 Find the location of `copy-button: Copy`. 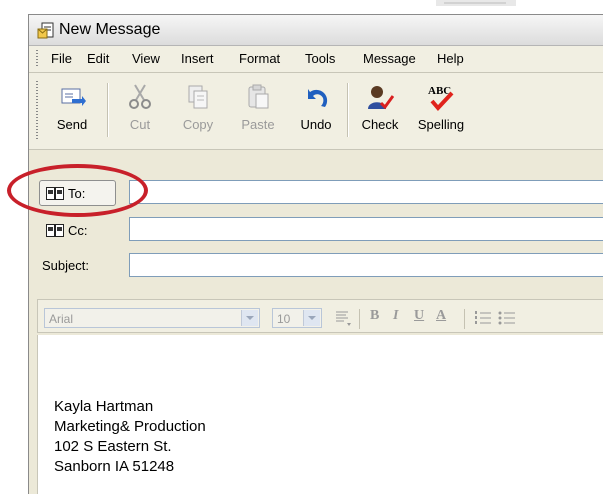

copy-button: Copy is located at coordinates (198, 110).